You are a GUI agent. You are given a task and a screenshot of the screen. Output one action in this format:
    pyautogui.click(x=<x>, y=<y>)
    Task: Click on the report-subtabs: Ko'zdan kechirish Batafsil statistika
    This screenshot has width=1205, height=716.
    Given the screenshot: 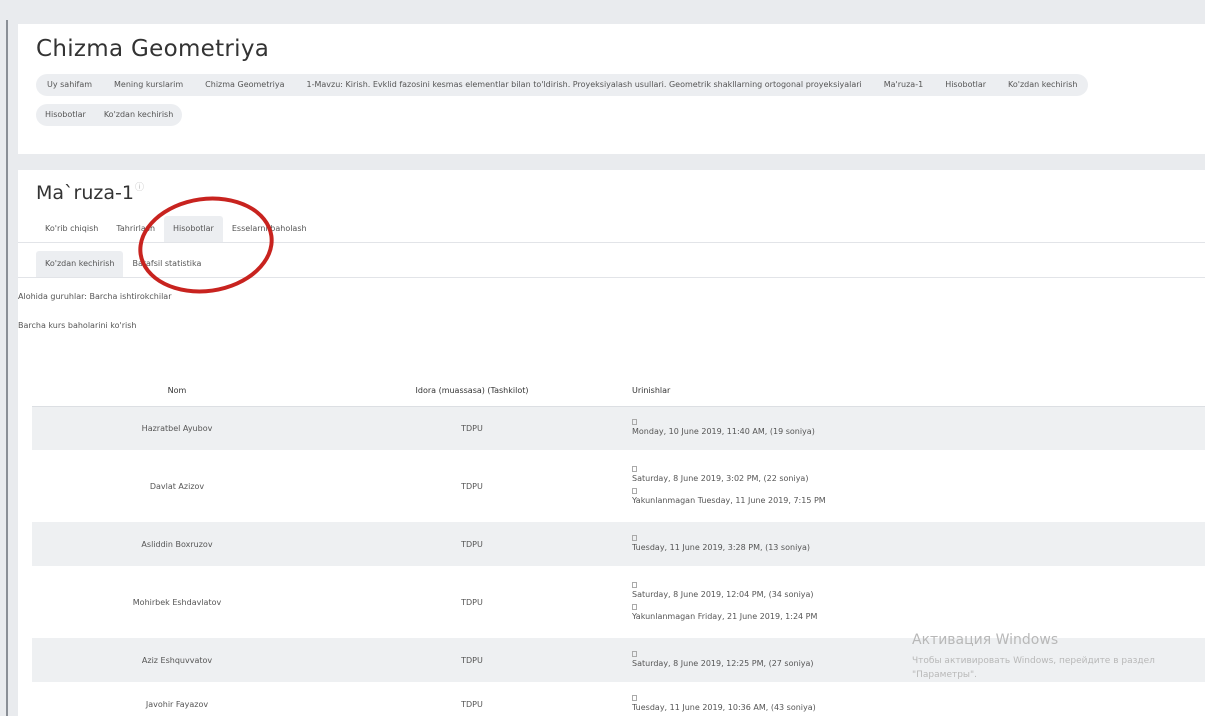 What is the action you would take?
    pyautogui.click(x=620, y=264)
    